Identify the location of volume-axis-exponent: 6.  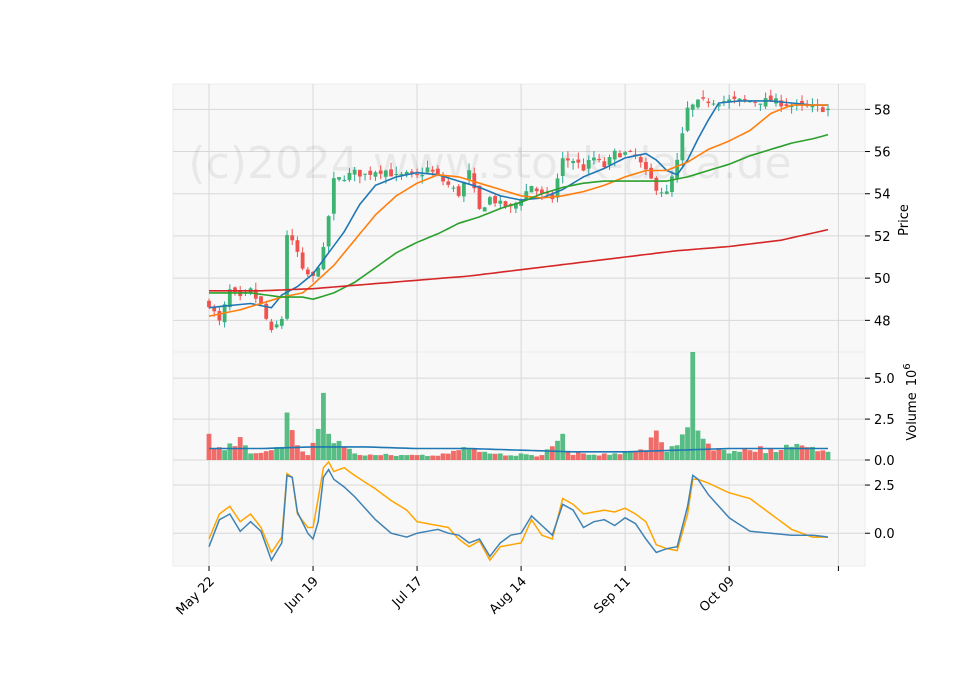
(907, 366).